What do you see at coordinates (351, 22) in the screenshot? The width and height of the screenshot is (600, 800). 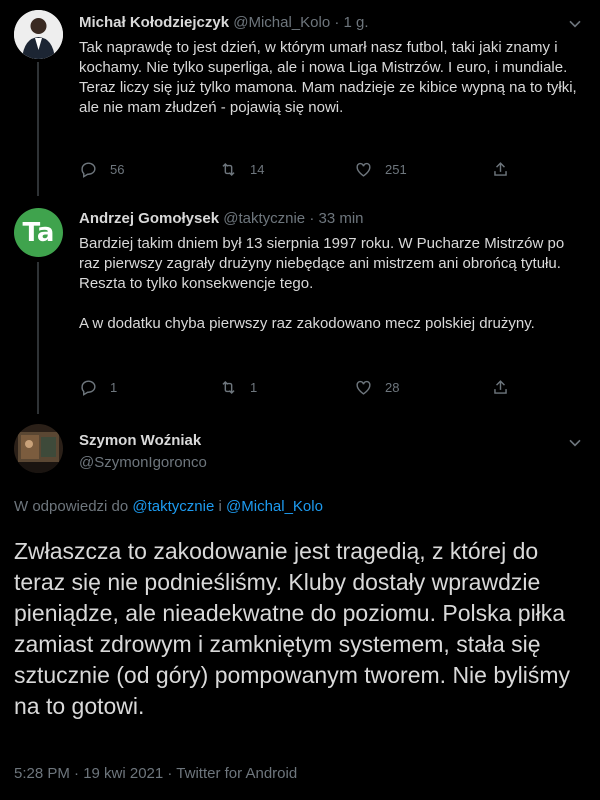 I see `tweet-time: · 1 g.` at bounding box center [351, 22].